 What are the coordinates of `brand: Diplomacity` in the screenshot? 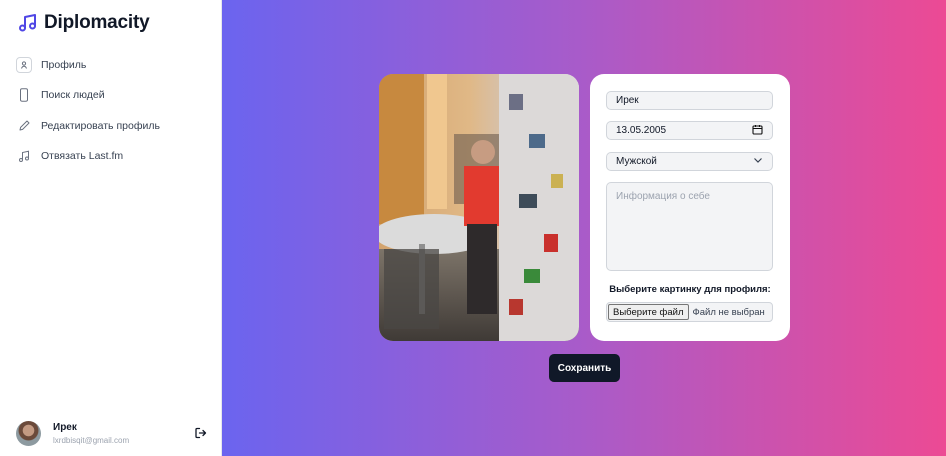 It's located at (84, 23).